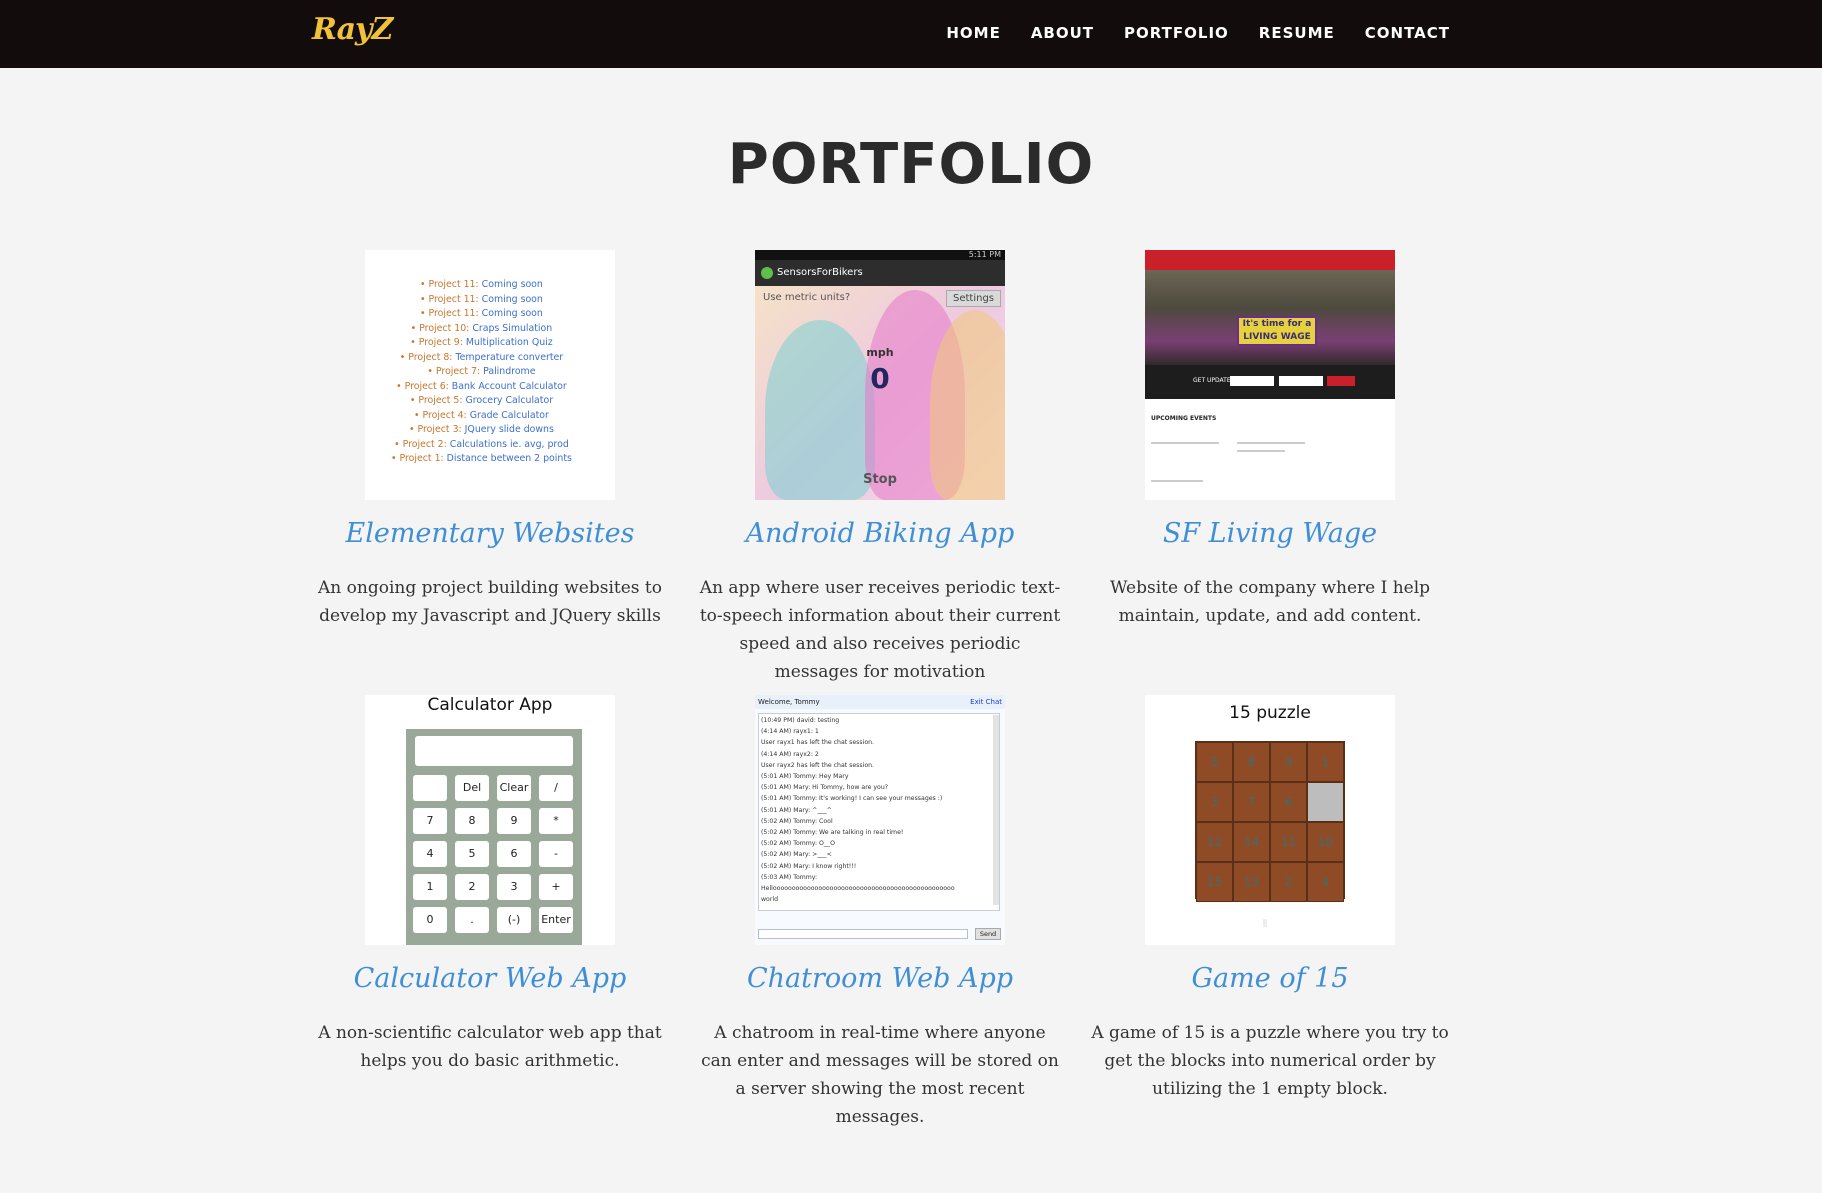  I want to click on form-field, so click(1252, 381).